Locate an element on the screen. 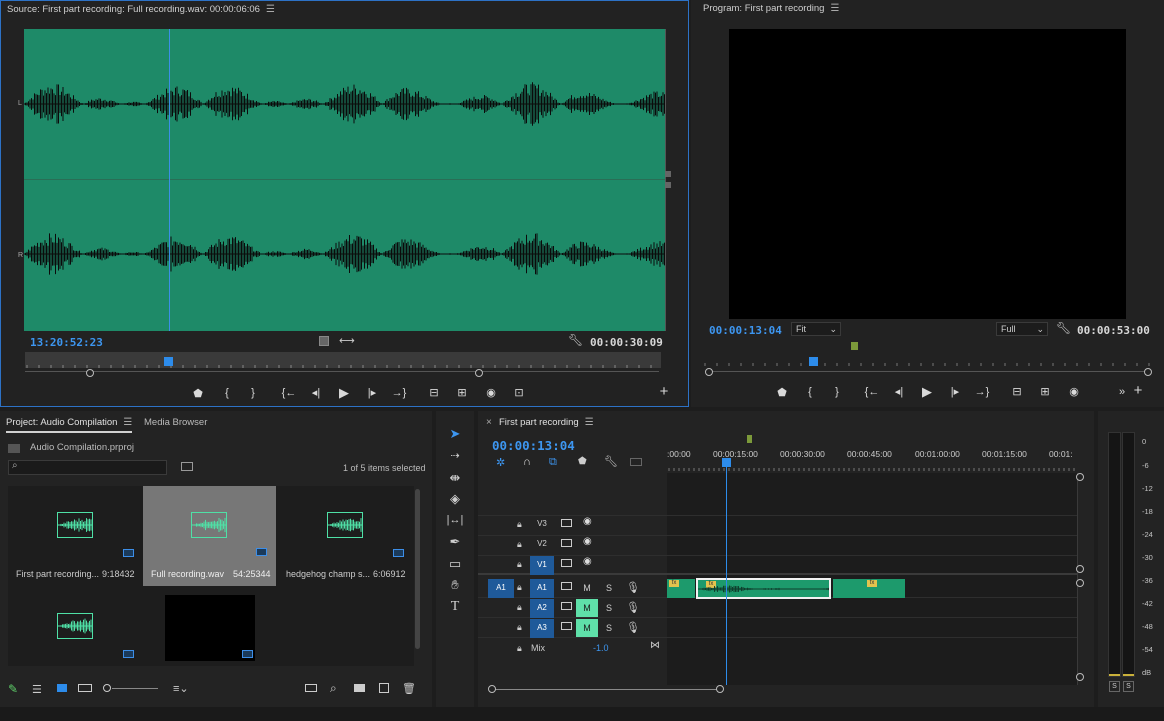  project-scrollbar is located at coordinates (417, 569).